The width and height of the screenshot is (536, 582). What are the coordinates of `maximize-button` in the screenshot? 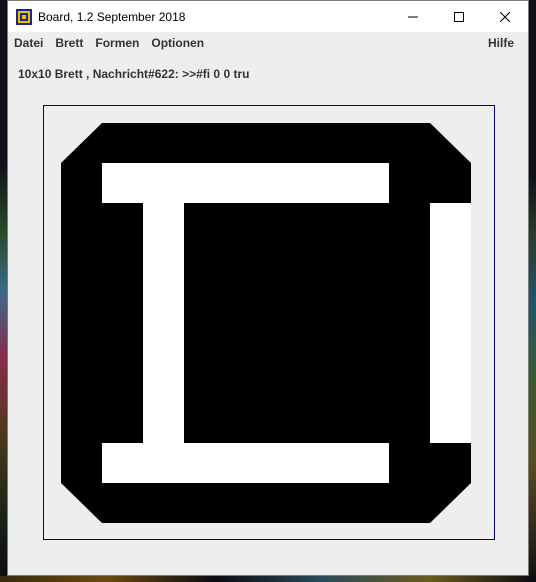 It's located at (459, 16).